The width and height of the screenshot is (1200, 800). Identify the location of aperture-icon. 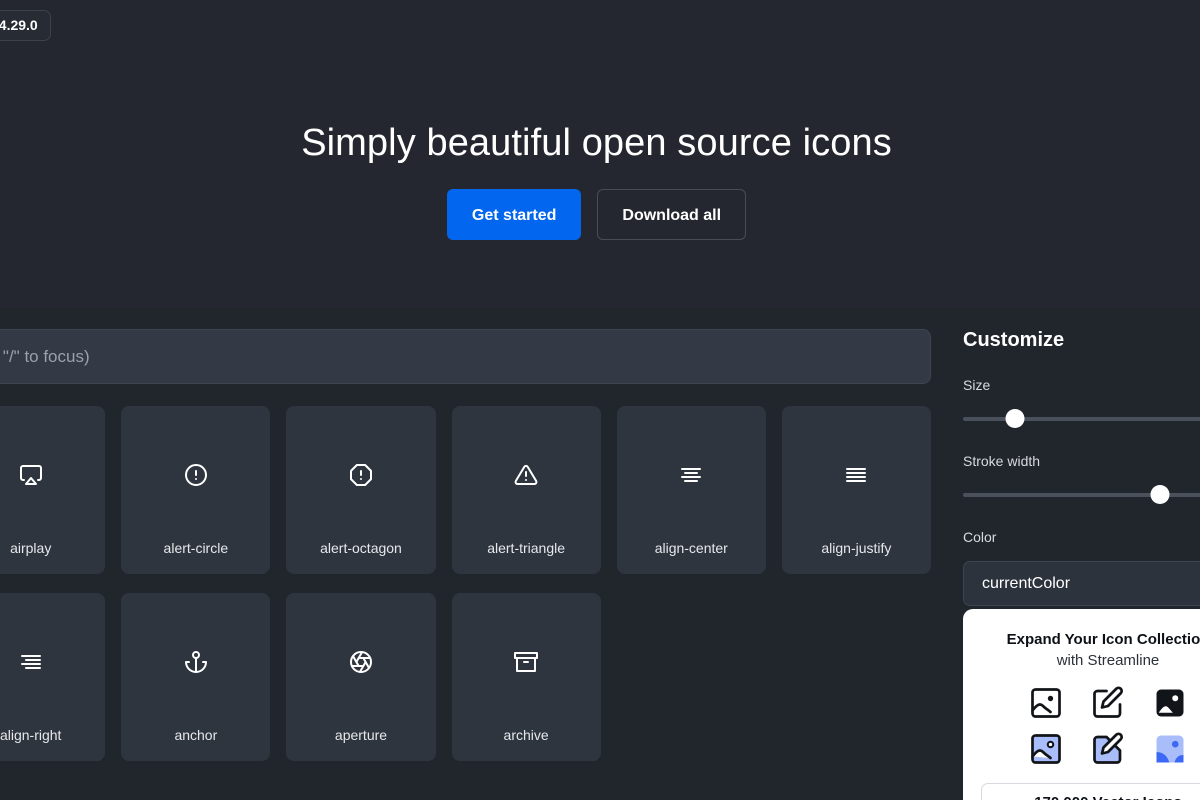
(361, 662).